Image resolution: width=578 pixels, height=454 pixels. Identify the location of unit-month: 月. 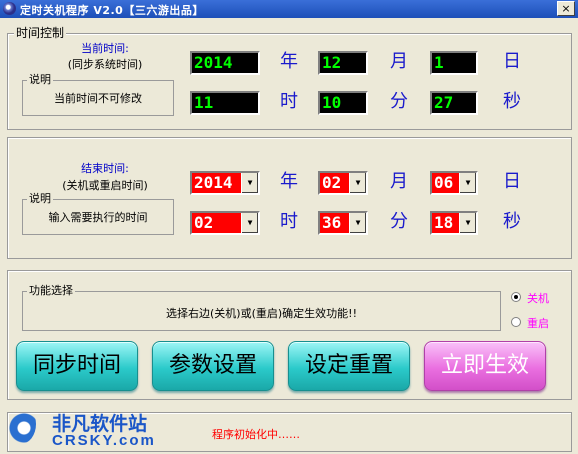
(399, 61).